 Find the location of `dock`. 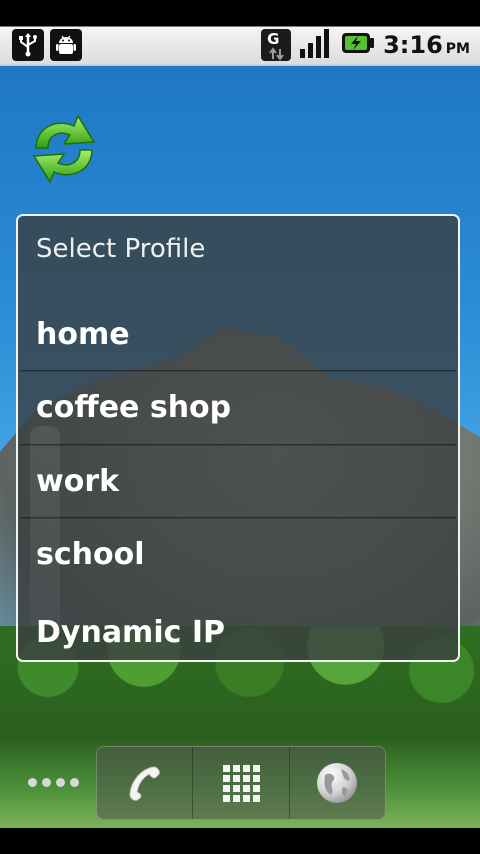

dock is located at coordinates (241, 783).